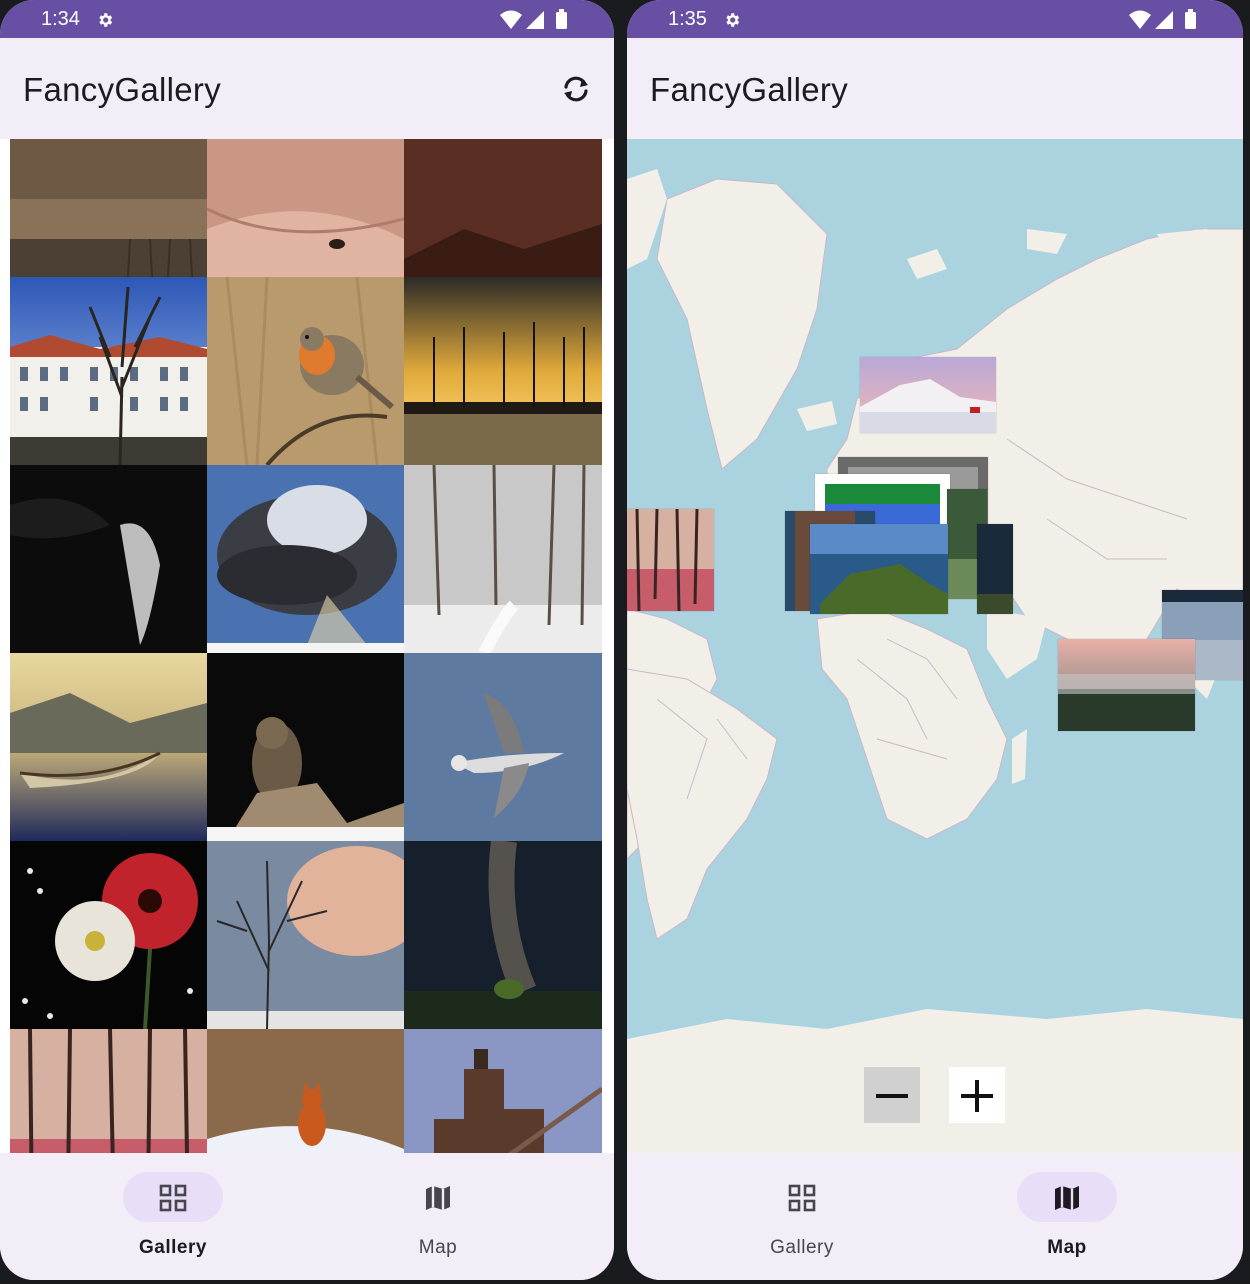  Describe the element at coordinates (879, 569) in the screenshot. I see `map-photo-coast` at that location.